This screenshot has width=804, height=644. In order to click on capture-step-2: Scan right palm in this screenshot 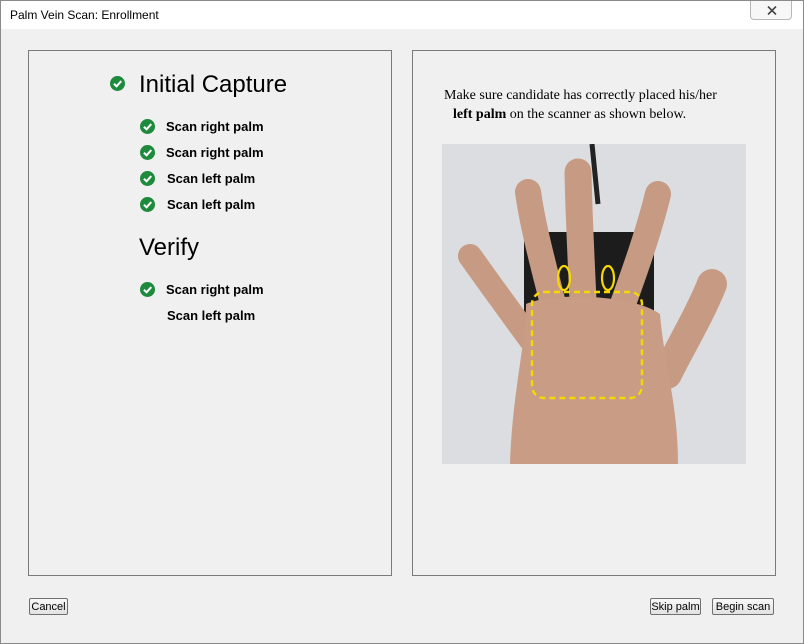, I will do `click(215, 152)`.